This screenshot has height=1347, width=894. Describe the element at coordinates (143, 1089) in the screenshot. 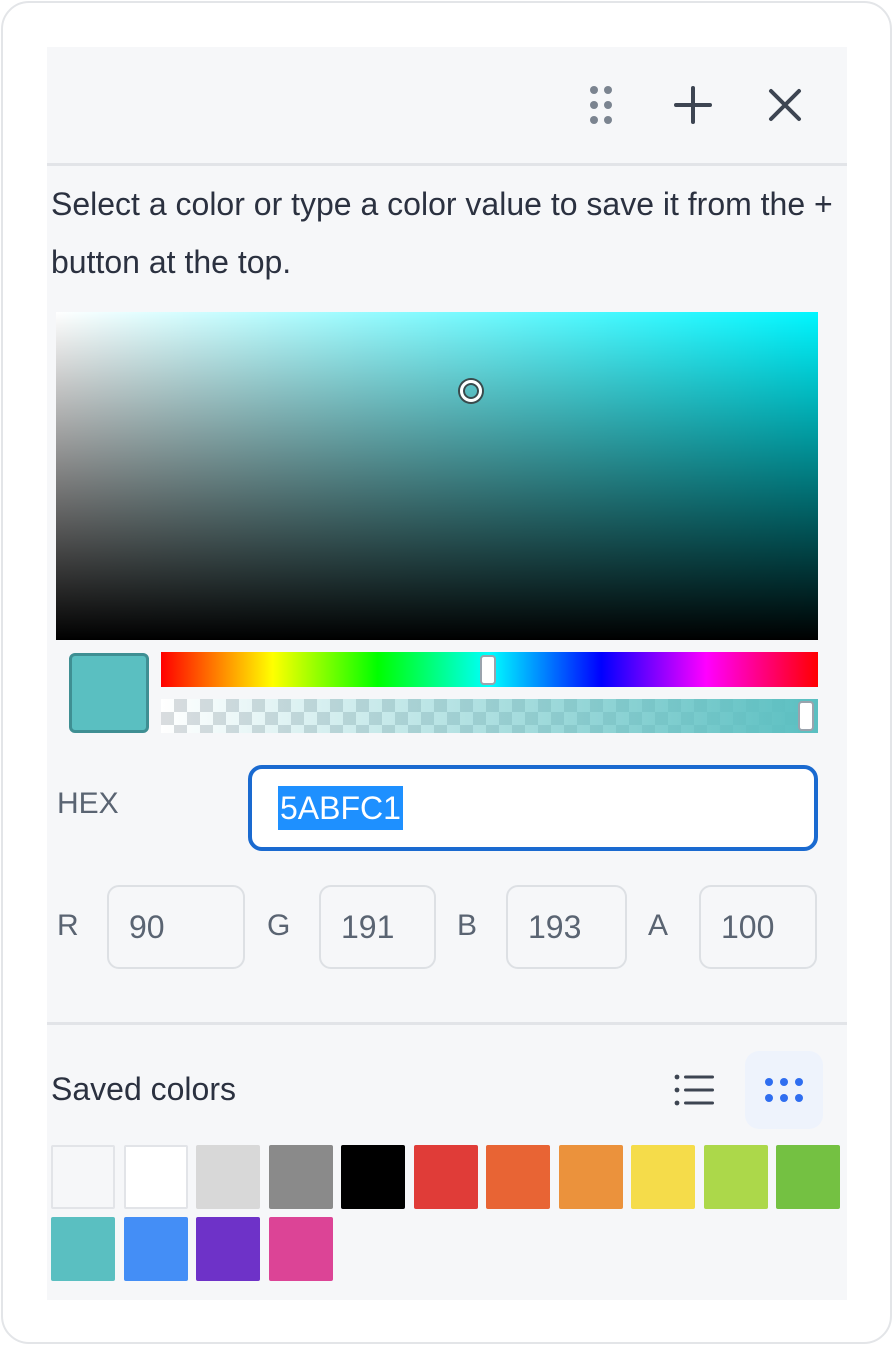

I see `saved-colors-title: Saved colors` at that location.